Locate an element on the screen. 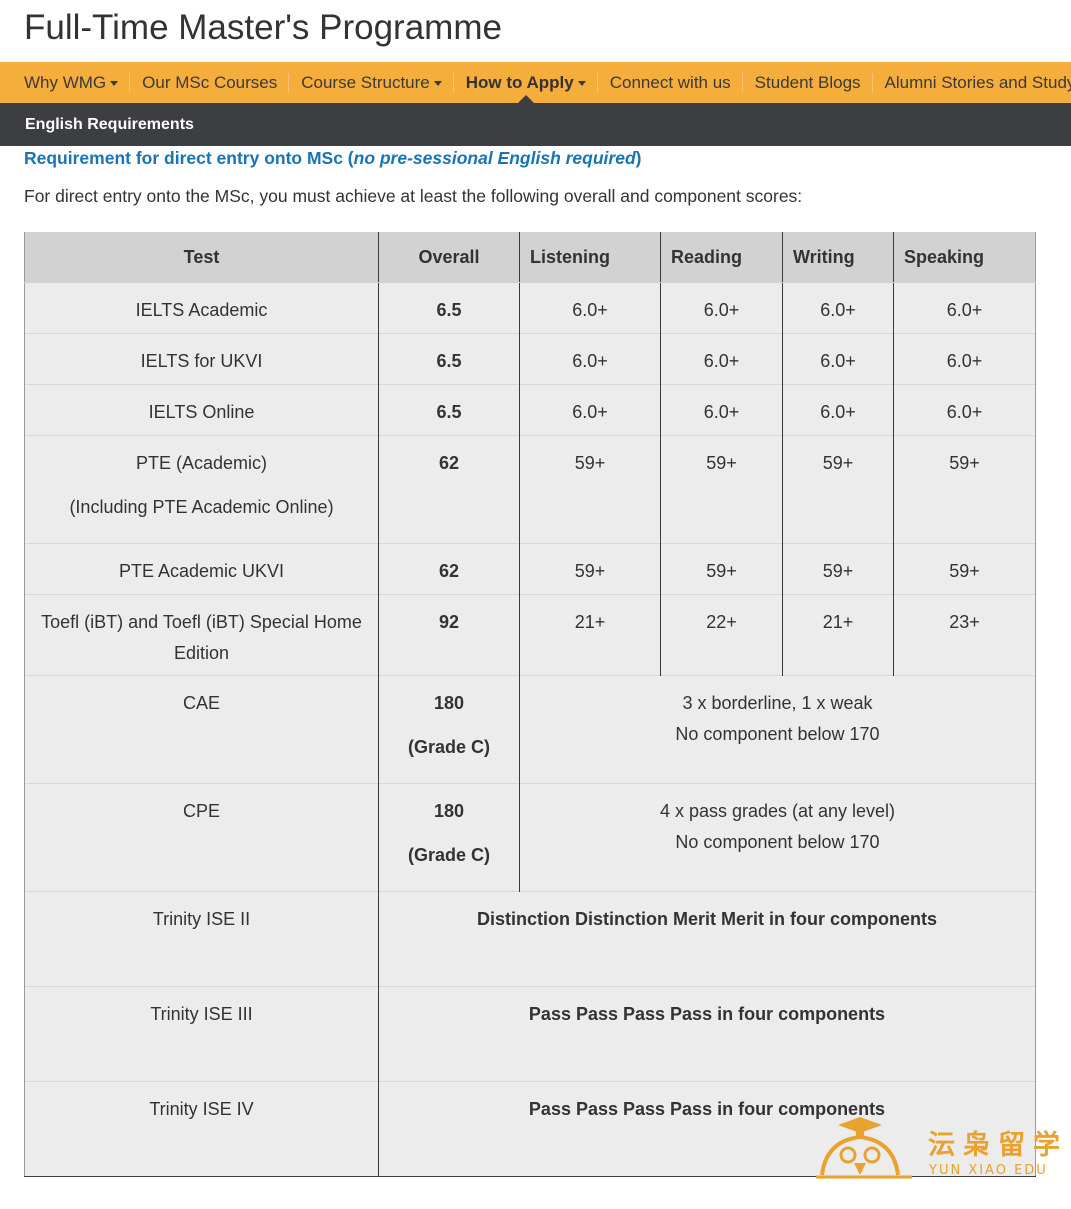 The image size is (1071, 1209). nav-item-course-structure: Course Structure is located at coordinates (371, 82).